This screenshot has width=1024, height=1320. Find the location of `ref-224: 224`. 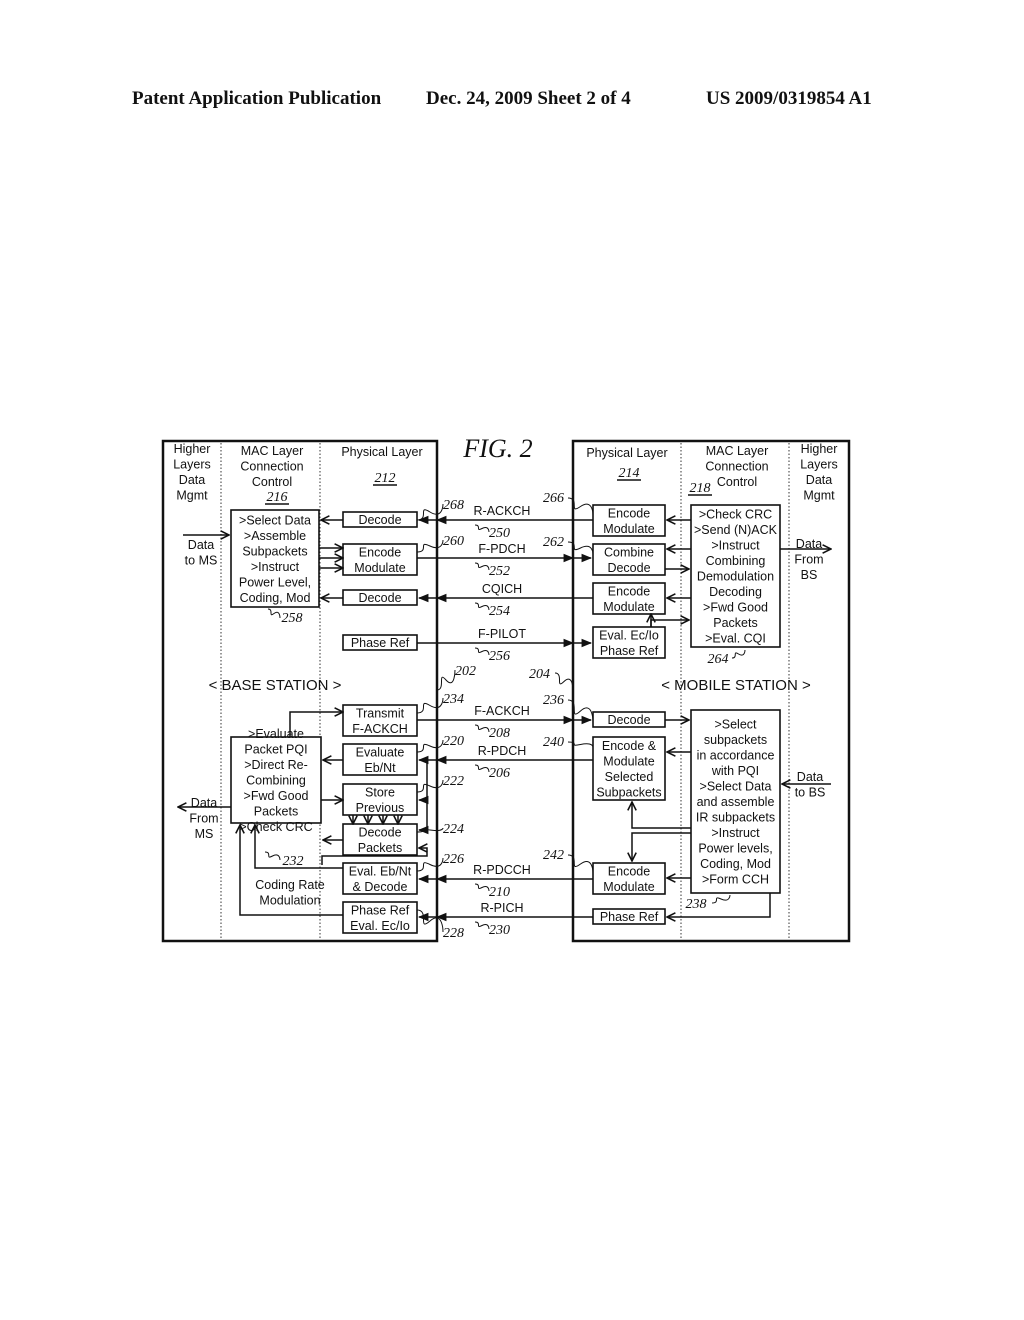

ref-224: 224 is located at coordinates (453, 829).